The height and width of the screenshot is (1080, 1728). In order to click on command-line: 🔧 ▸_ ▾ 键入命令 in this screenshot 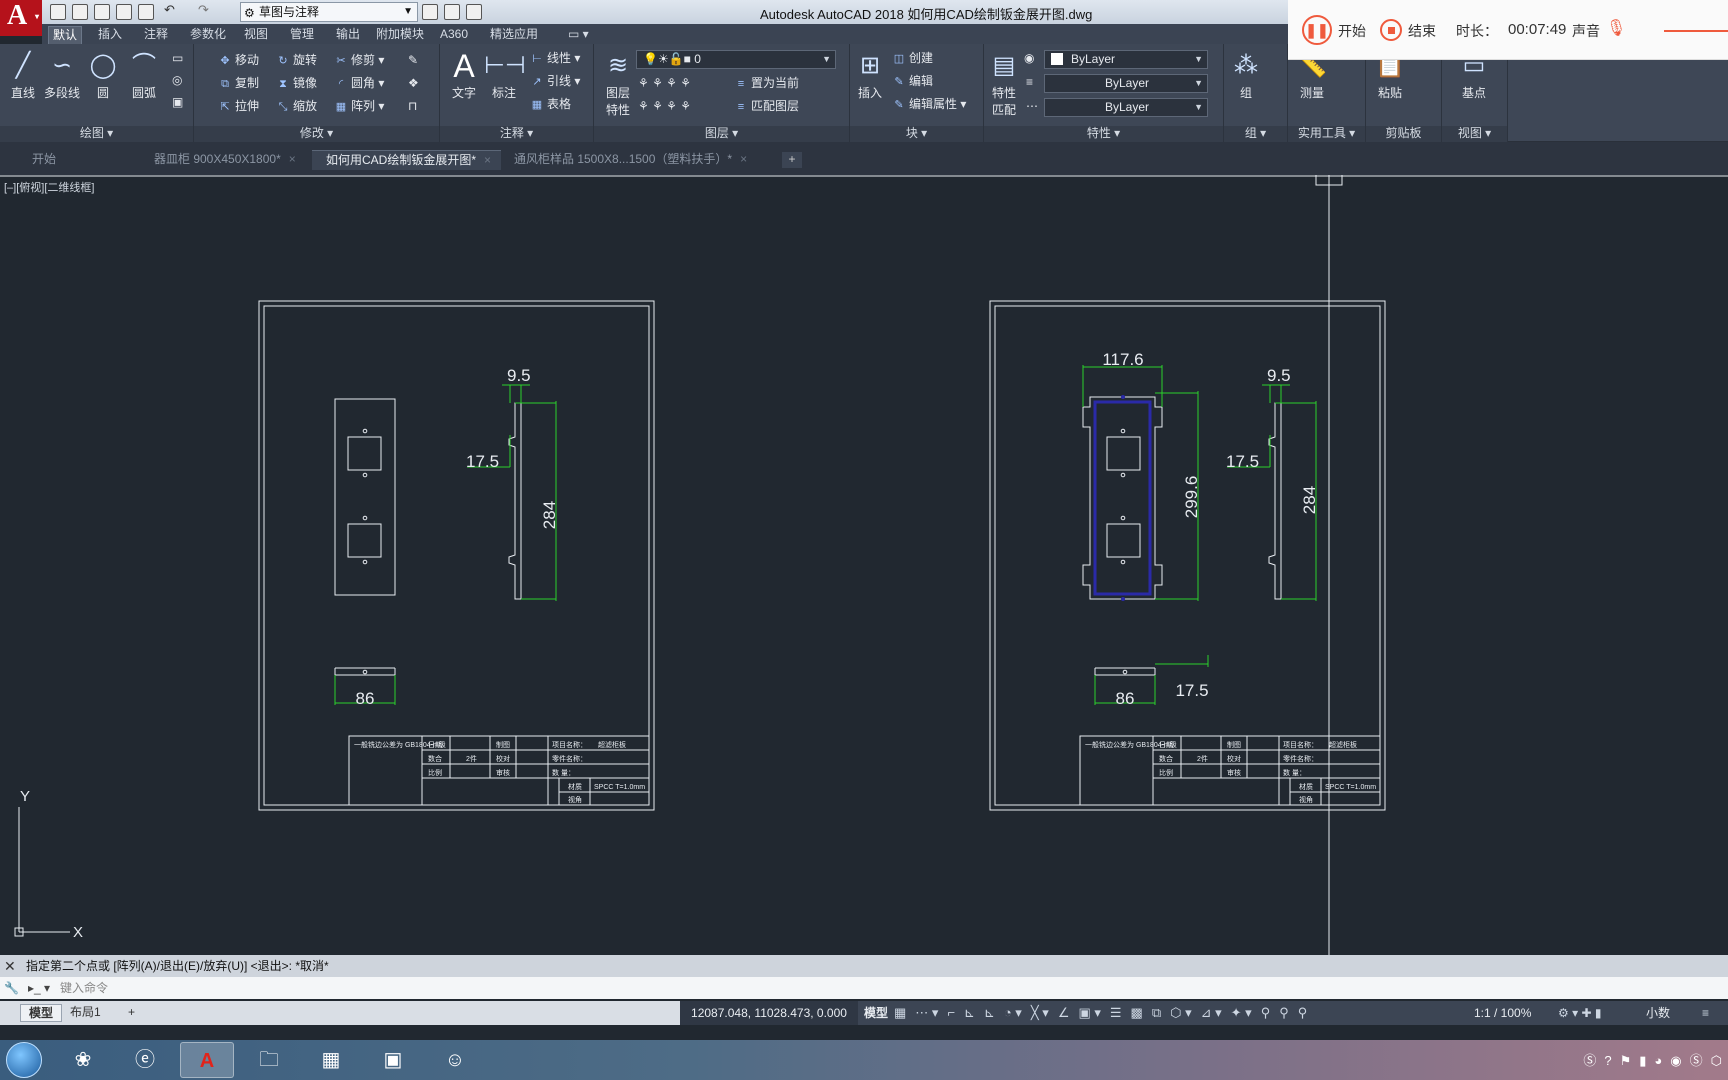, I will do `click(864, 988)`.